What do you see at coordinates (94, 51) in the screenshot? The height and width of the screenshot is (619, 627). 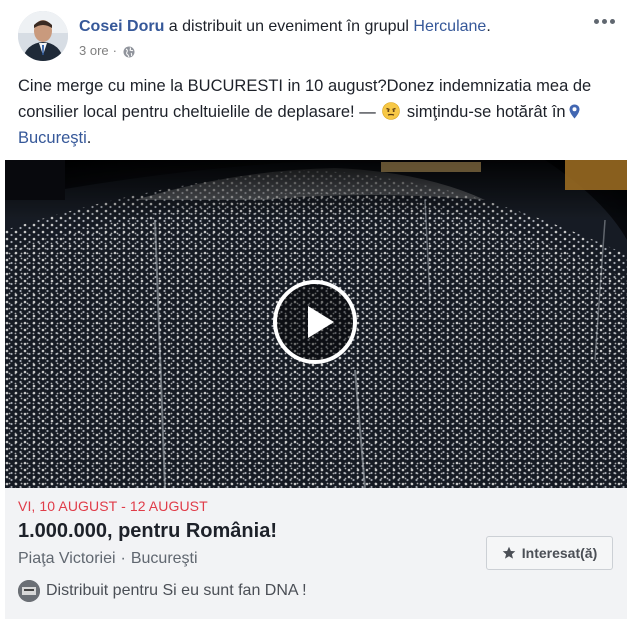 I see `post-timestamp: 3 ore` at bounding box center [94, 51].